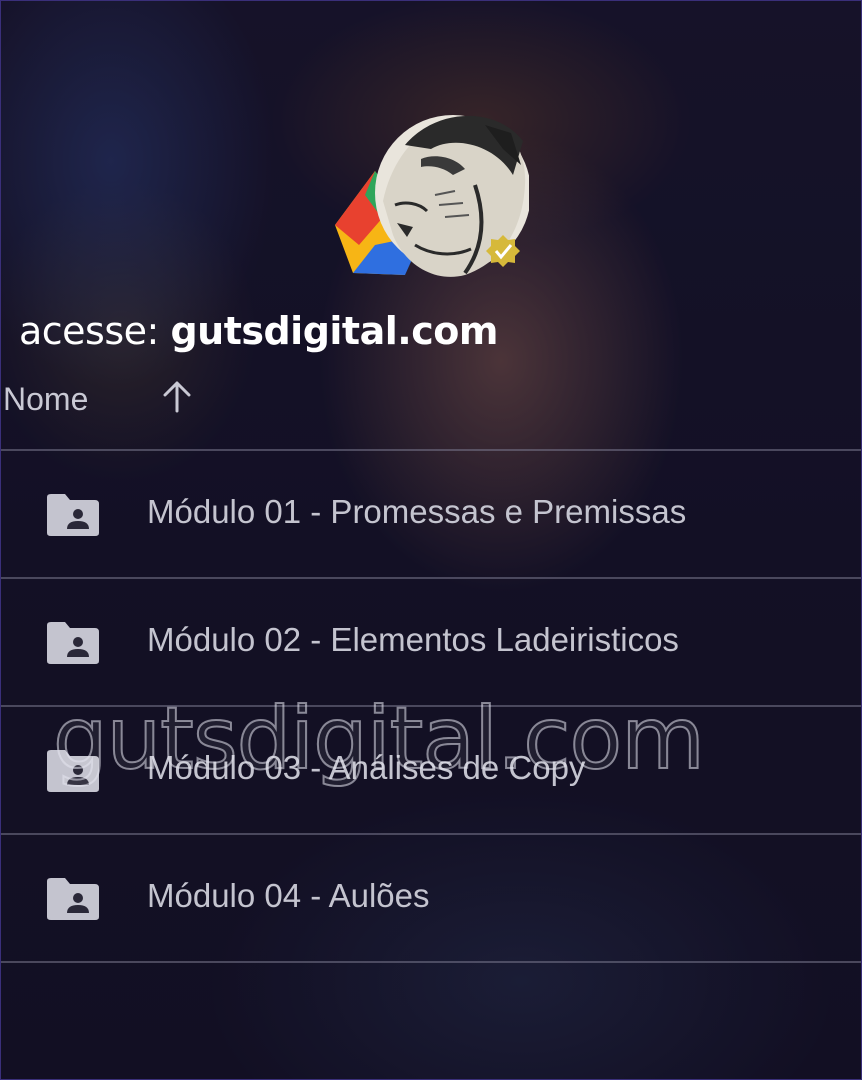 The width and height of the screenshot is (862, 1080). I want to click on folder-row: Módulo 01 - Promessas e Premissas, so click(431, 515).